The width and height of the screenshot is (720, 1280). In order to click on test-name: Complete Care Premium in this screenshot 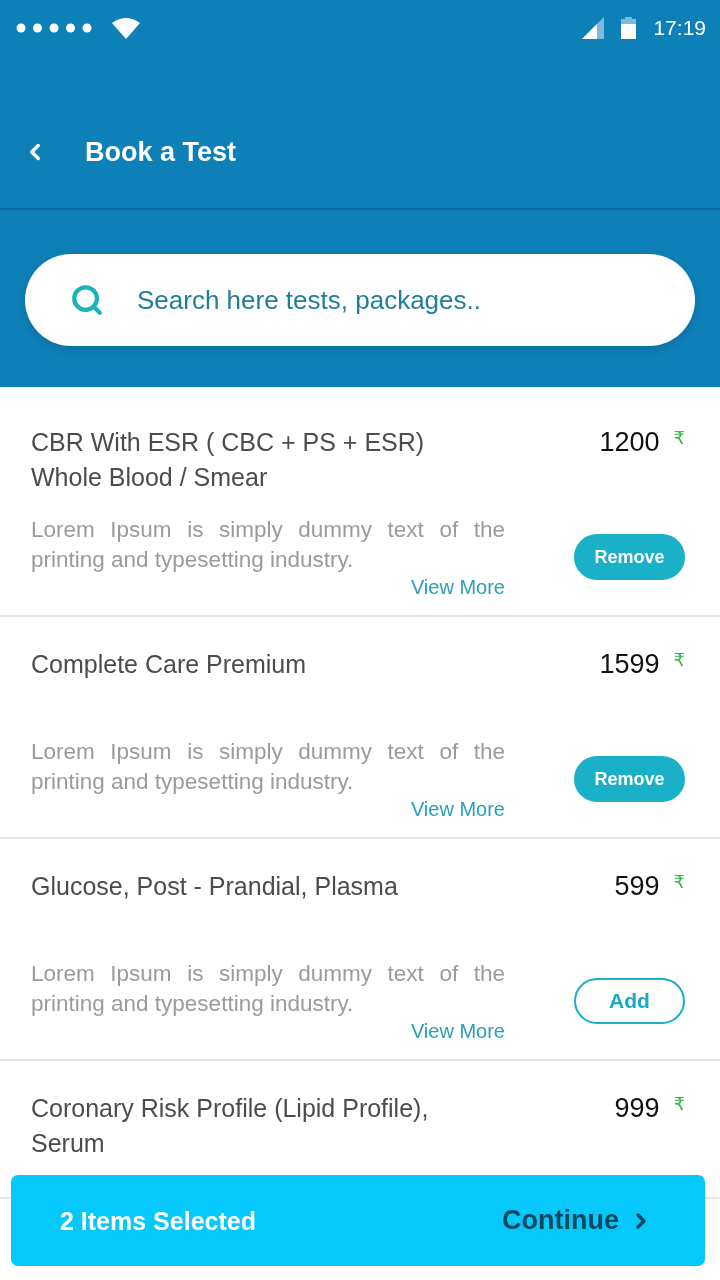, I will do `click(169, 664)`.